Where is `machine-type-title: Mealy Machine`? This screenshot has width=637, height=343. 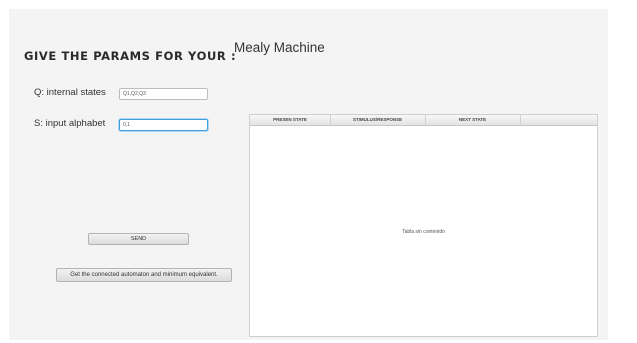
machine-type-title: Mealy Machine is located at coordinates (279, 47).